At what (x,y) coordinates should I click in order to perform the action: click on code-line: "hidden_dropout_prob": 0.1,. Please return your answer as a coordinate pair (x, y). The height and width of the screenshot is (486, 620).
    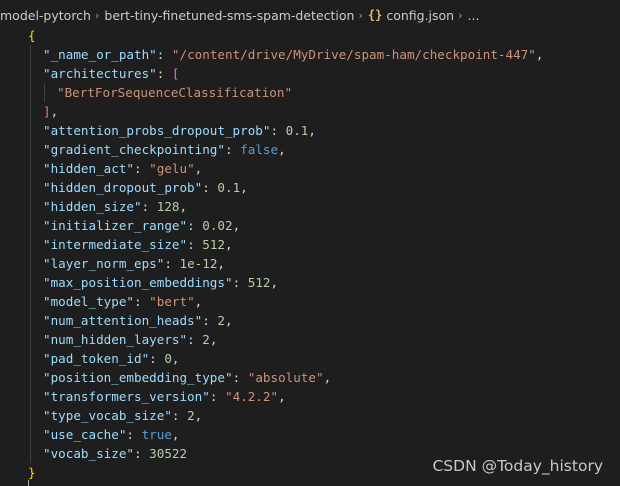
    Looking at the image, I should click on (310, 187).